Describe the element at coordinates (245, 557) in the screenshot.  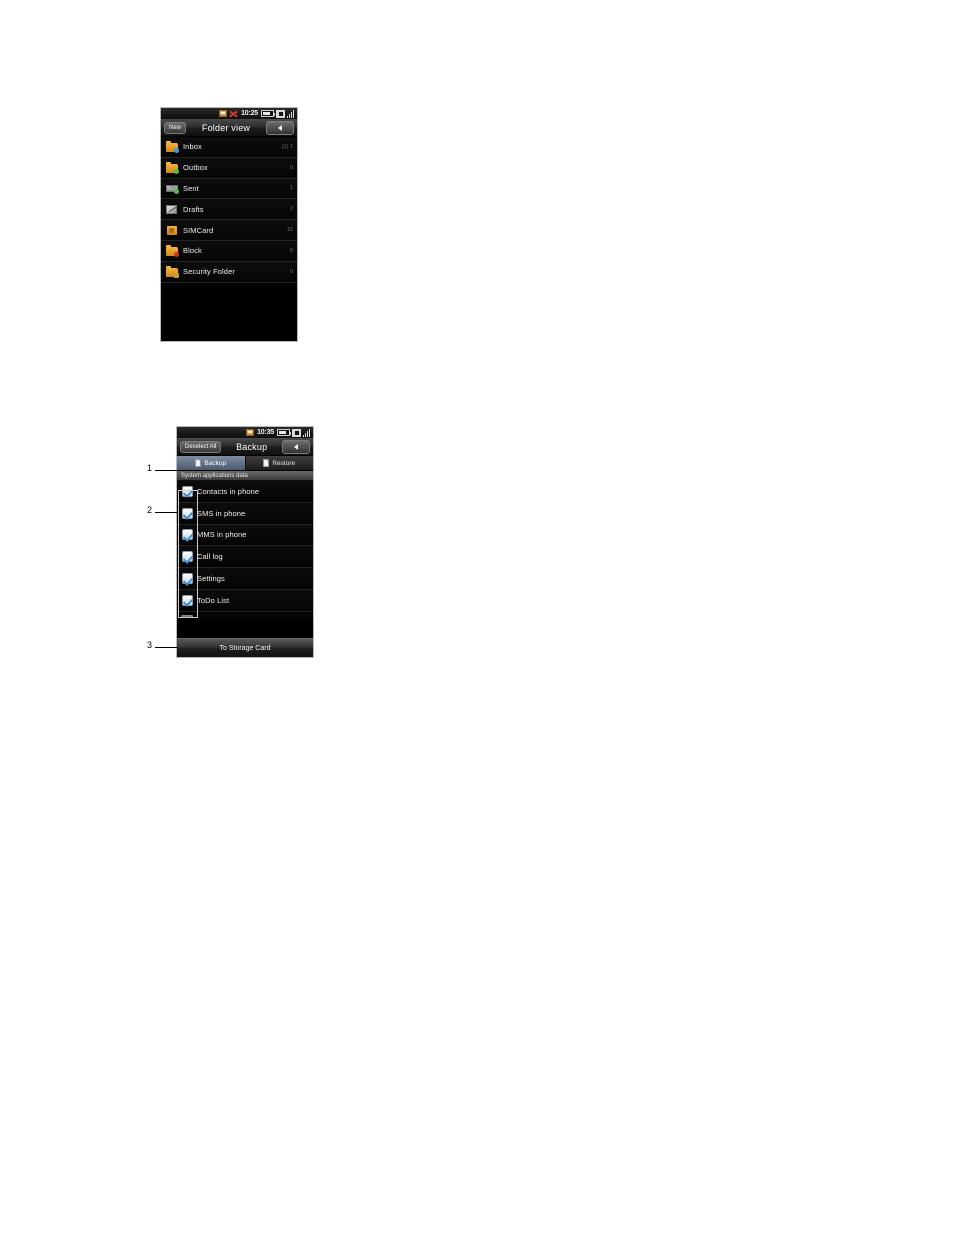
I see `list-item: Call log` at that location.